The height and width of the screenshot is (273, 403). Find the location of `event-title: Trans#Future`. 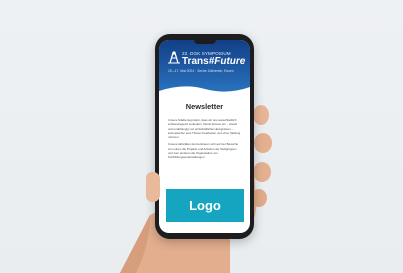

event-title: Trans#Future is located at coordinates (215, 61).